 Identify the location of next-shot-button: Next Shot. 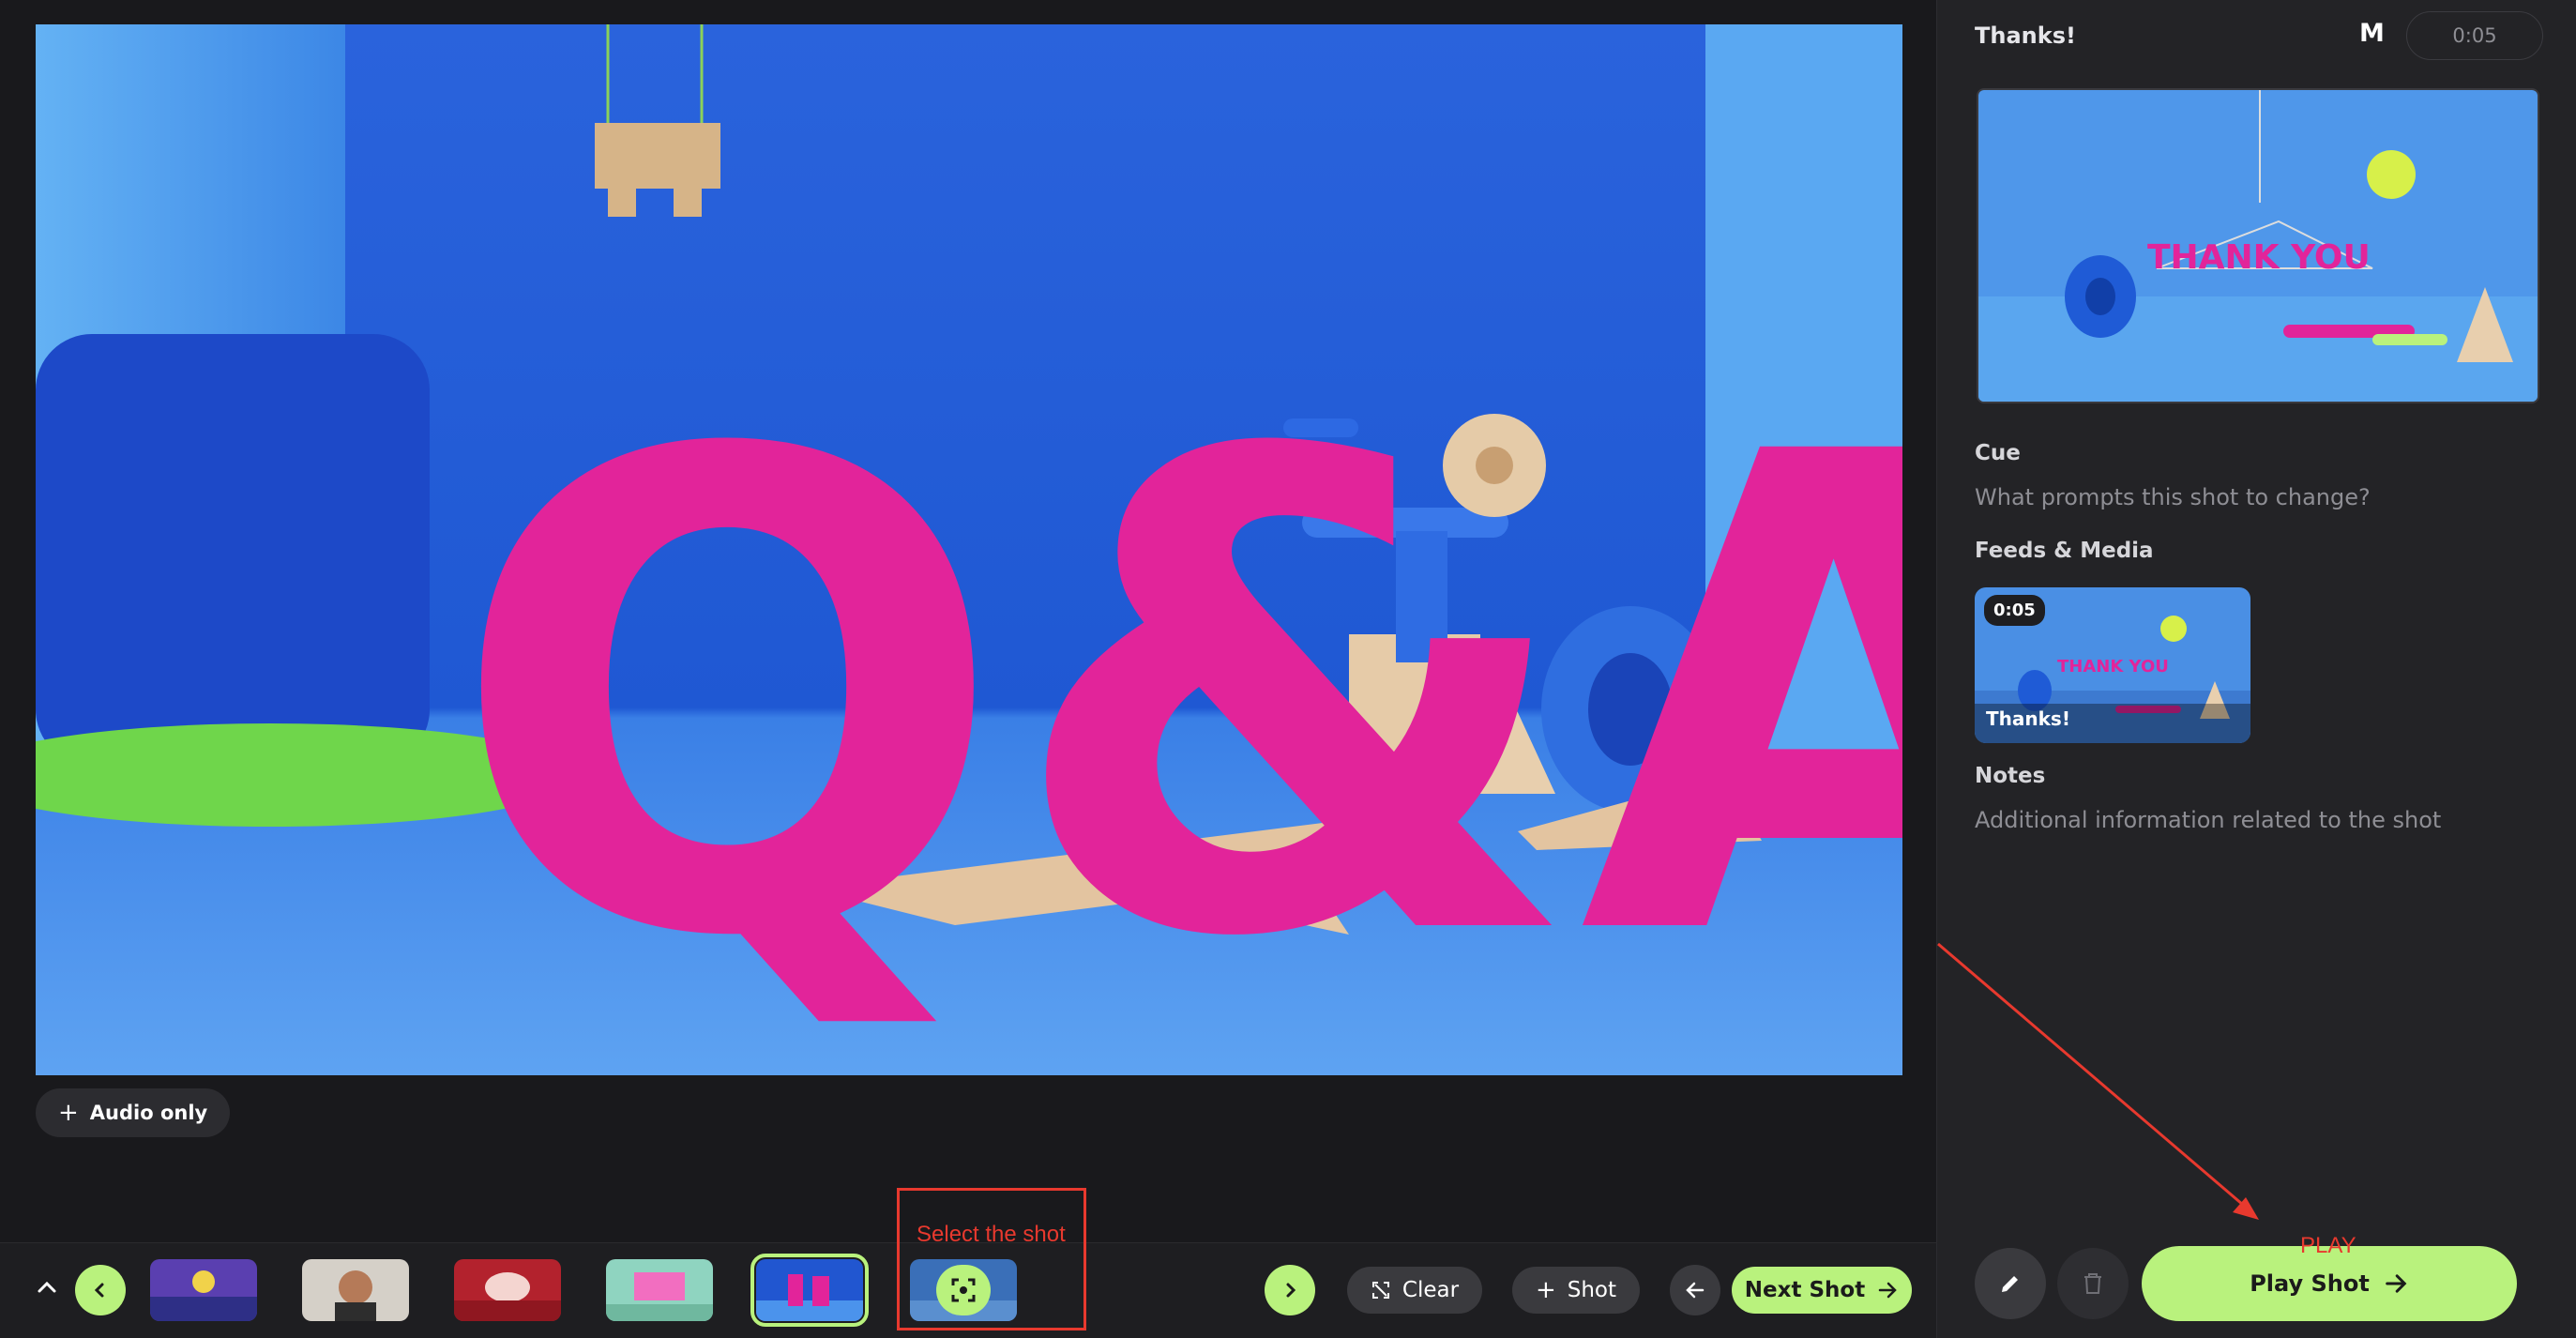
(1822, 1290).